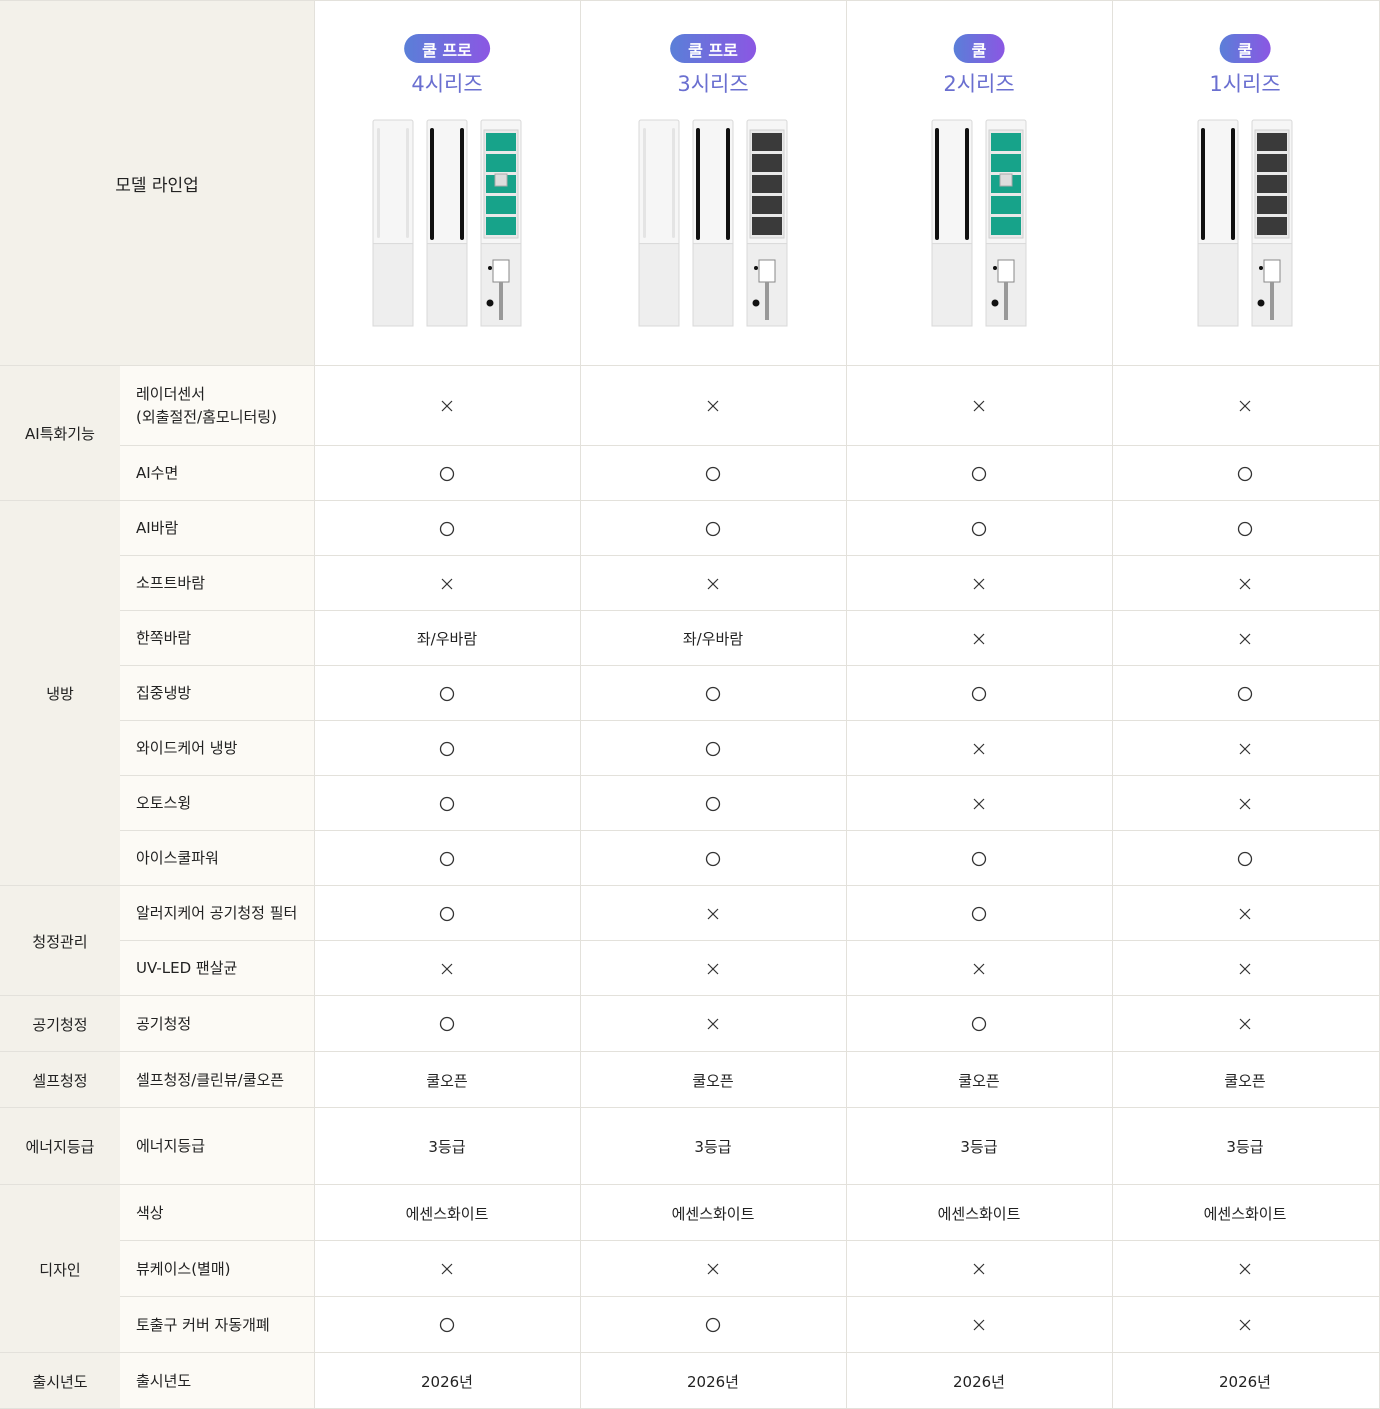  What do you see at coordinates (164, 803) in the screenshot?
I see `feature-text: 오토스윙` at bounding box center [164, 803].